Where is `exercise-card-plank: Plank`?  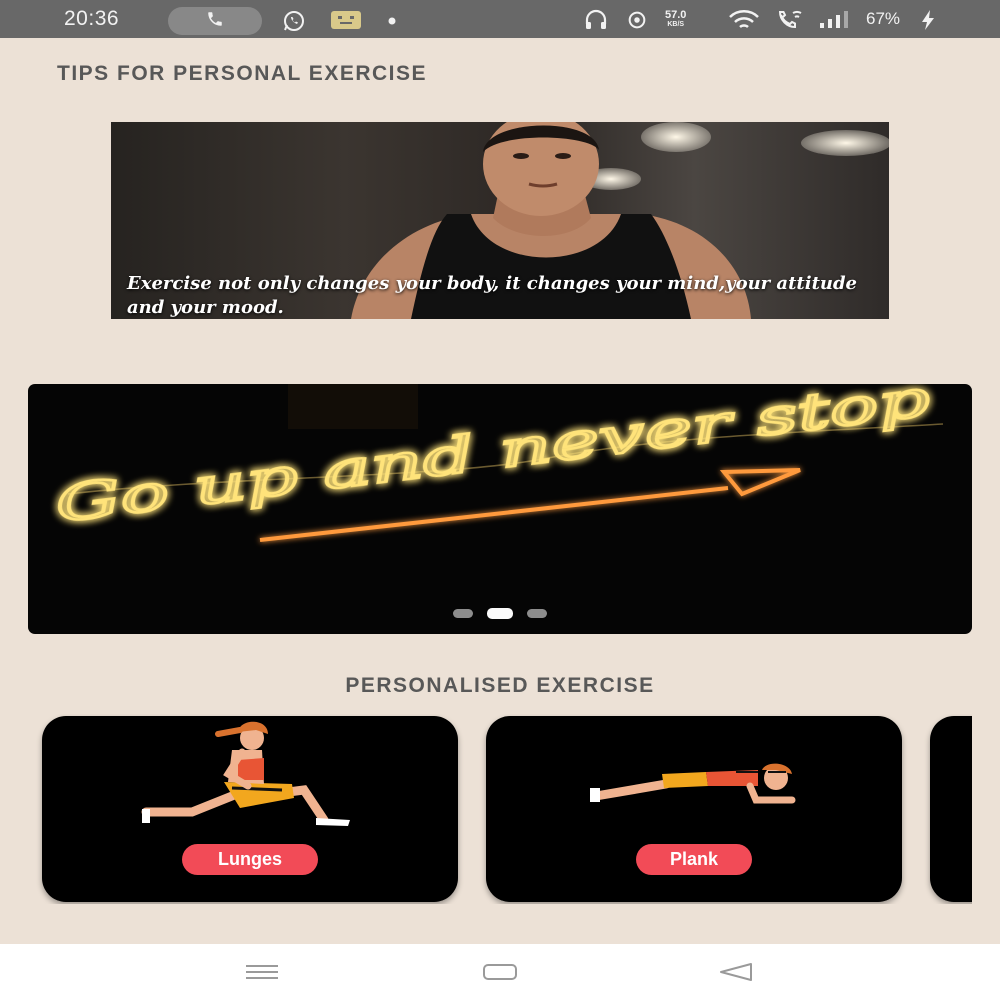 exercise-card-plank: Plank is located at coordinates (694, 809).